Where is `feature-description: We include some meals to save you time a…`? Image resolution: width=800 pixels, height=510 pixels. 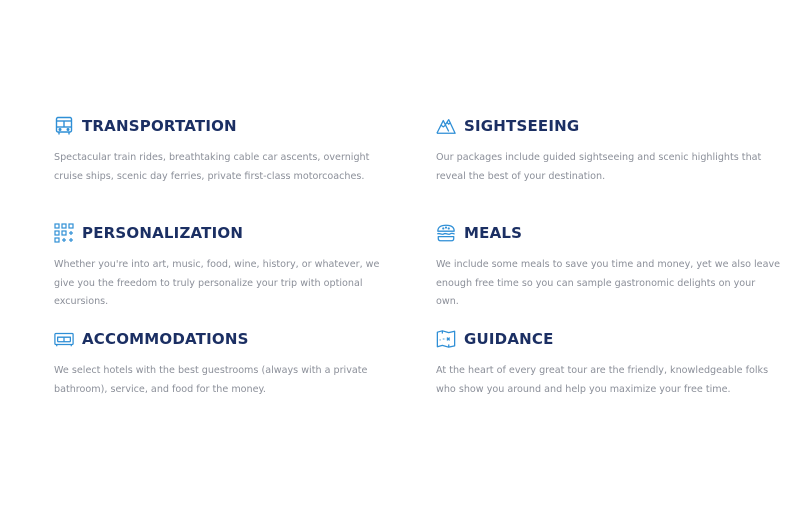
feature-description: We include some meals to save you time a… is located at coordinates (608, 283).